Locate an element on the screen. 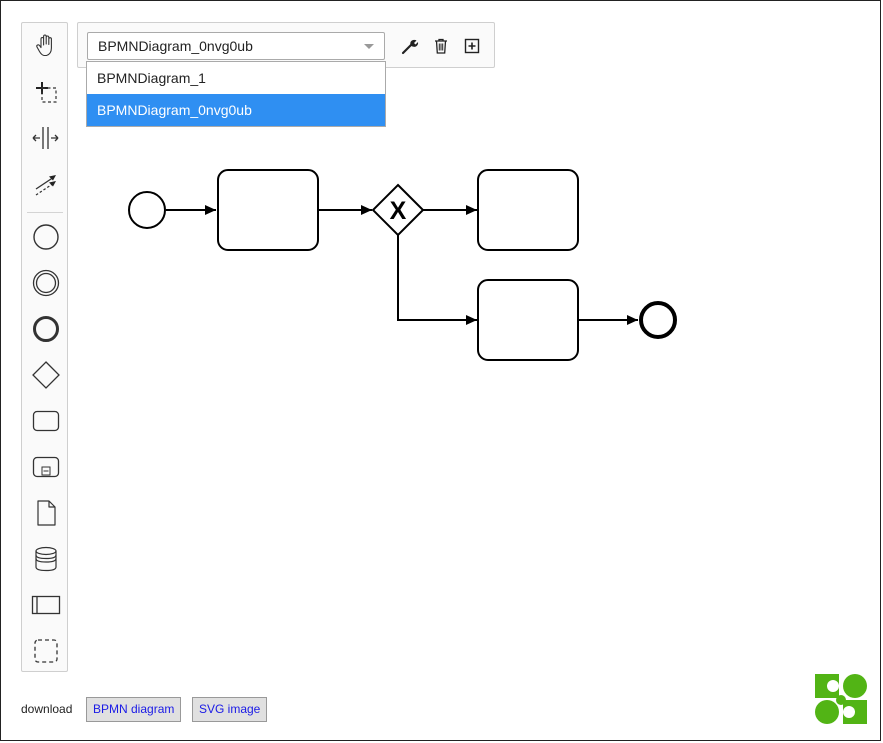  bpmn-io-logo is located at coordinates (841, 699).